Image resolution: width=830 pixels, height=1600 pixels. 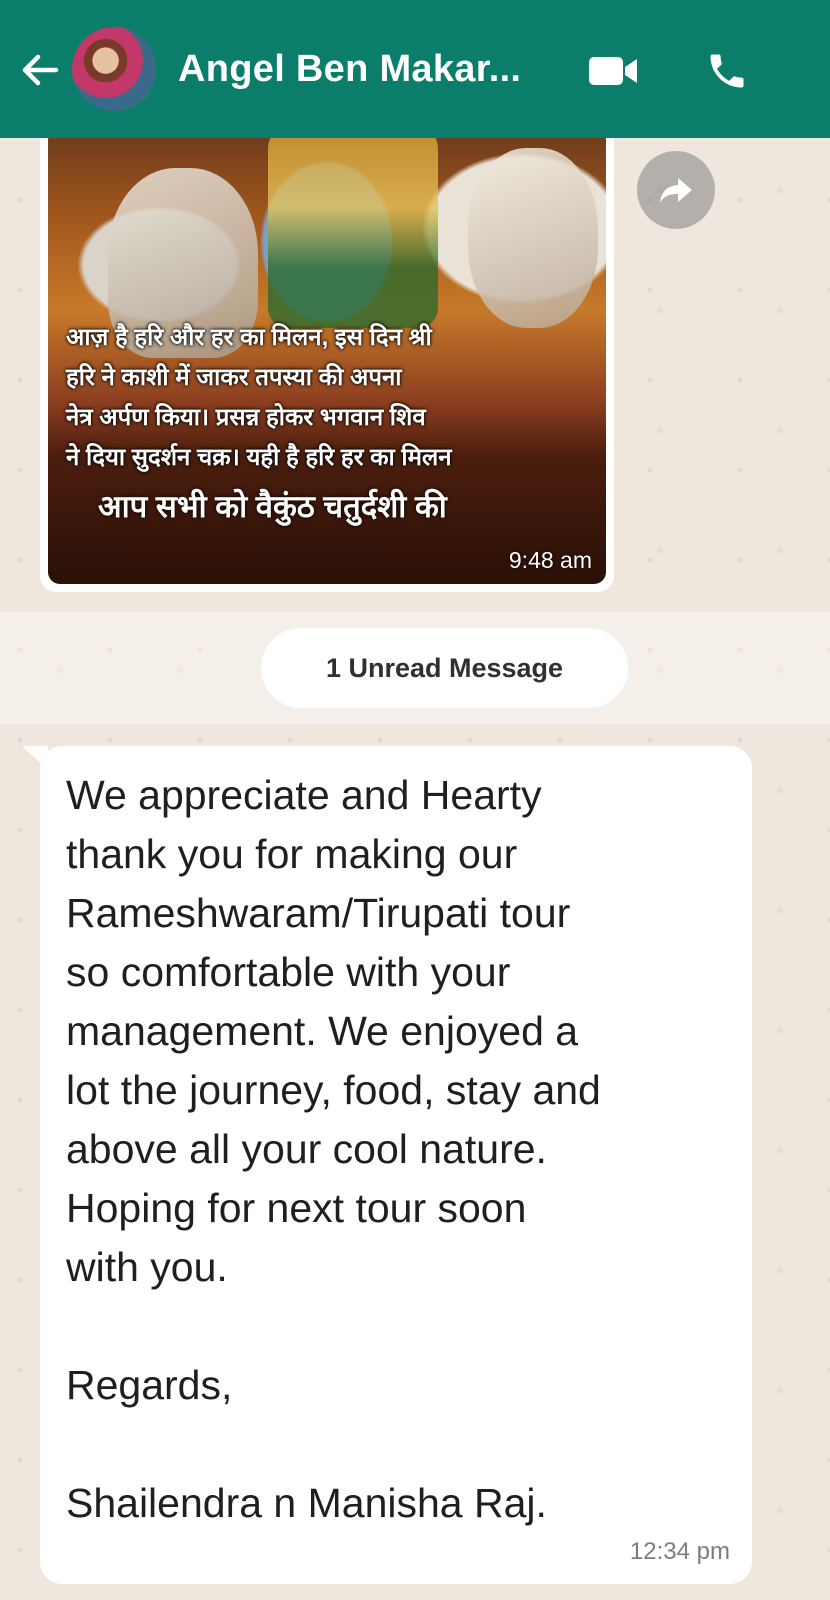 What do you see at coordinates (353, 228) in the screenshot?
I see `image-figure-deity` at bounding box center [353, 228].